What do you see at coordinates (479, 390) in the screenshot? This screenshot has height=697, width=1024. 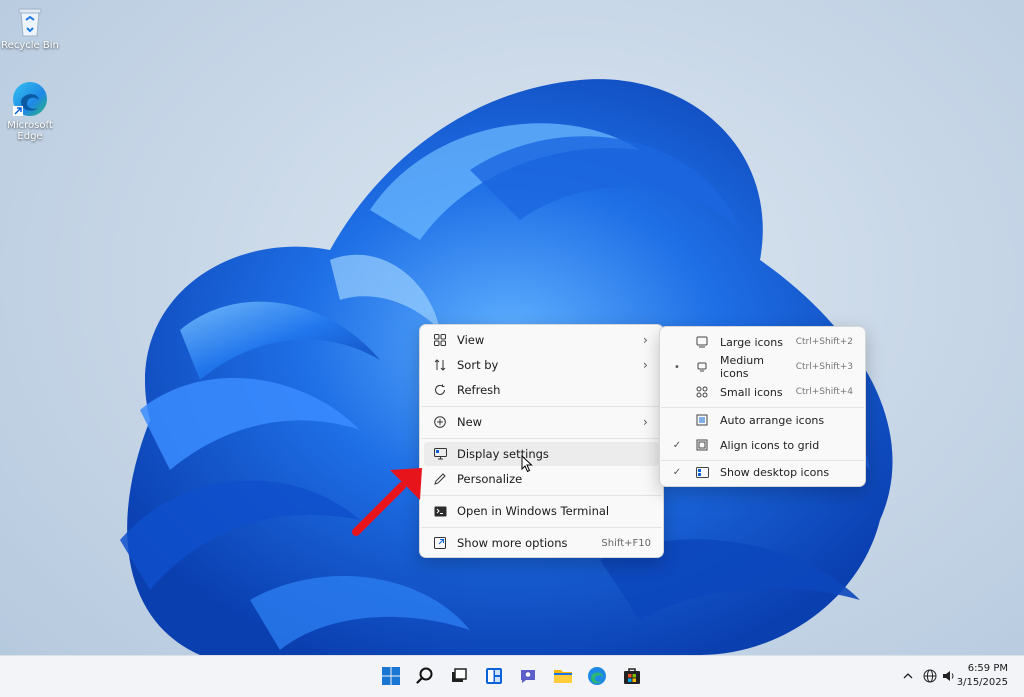 I see `menu-item-label: Refresh` at bounding box center [479, 390].